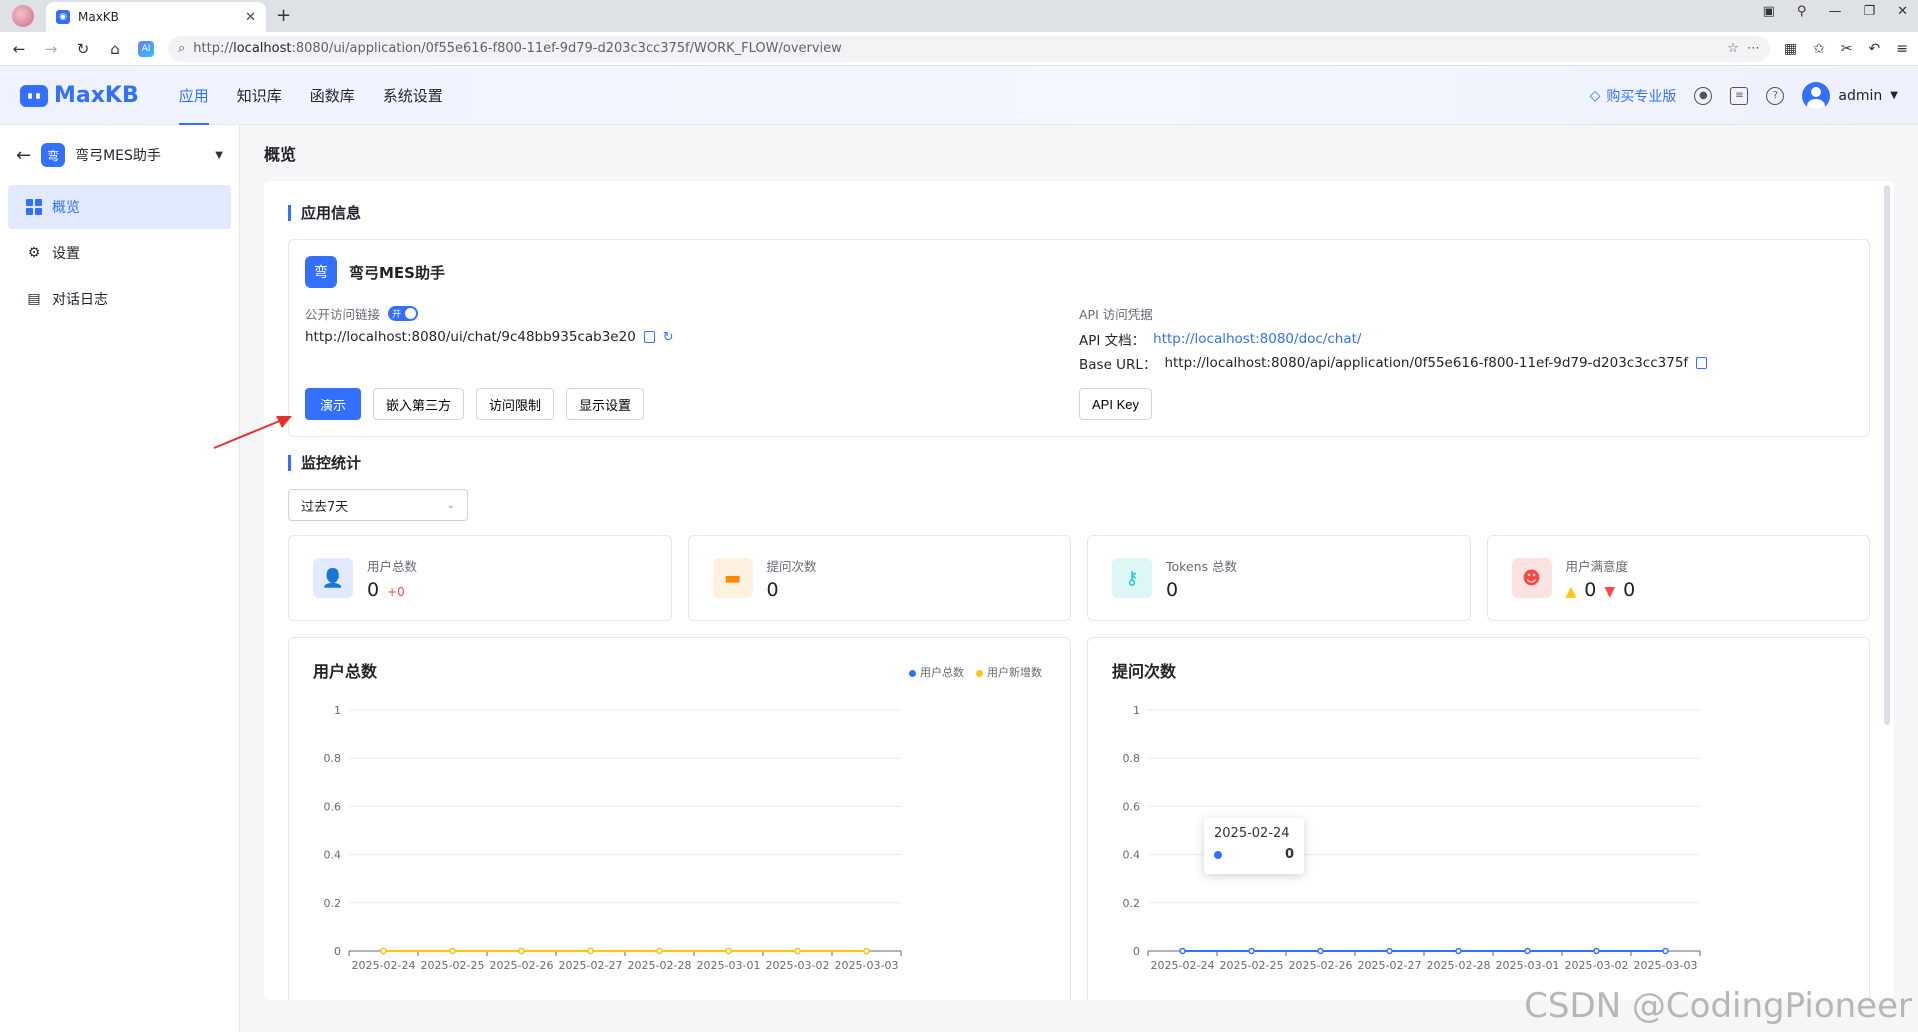  I want to click on legend-item: 用户新增数, so click(1009, 672).